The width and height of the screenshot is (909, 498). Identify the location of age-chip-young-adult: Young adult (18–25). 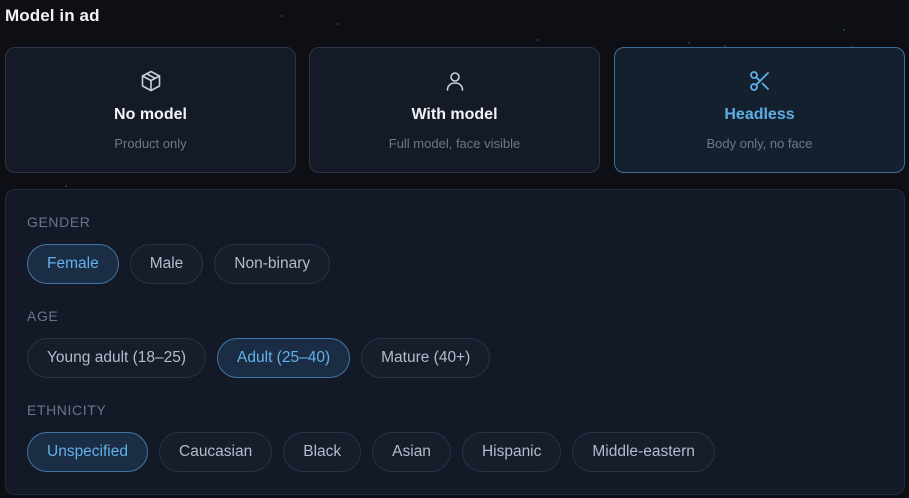
(117, 358).